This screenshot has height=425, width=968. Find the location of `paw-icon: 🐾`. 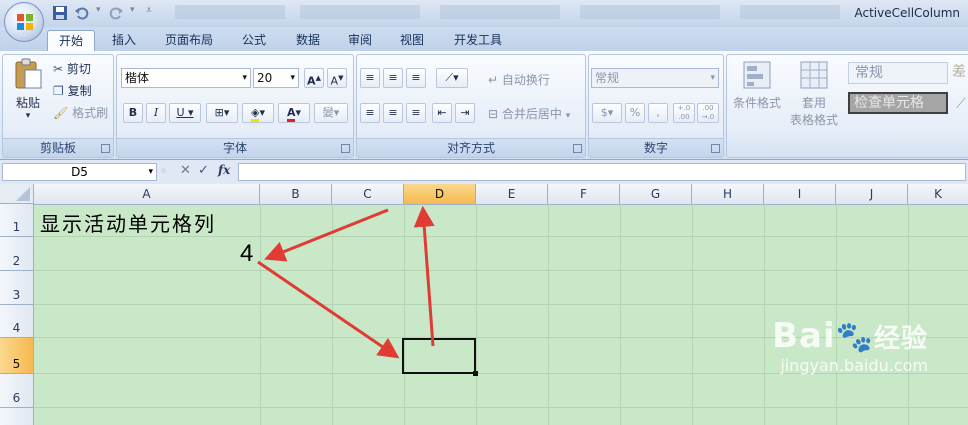

paw-icon: 🐾 is located at coordinates (854, 337).